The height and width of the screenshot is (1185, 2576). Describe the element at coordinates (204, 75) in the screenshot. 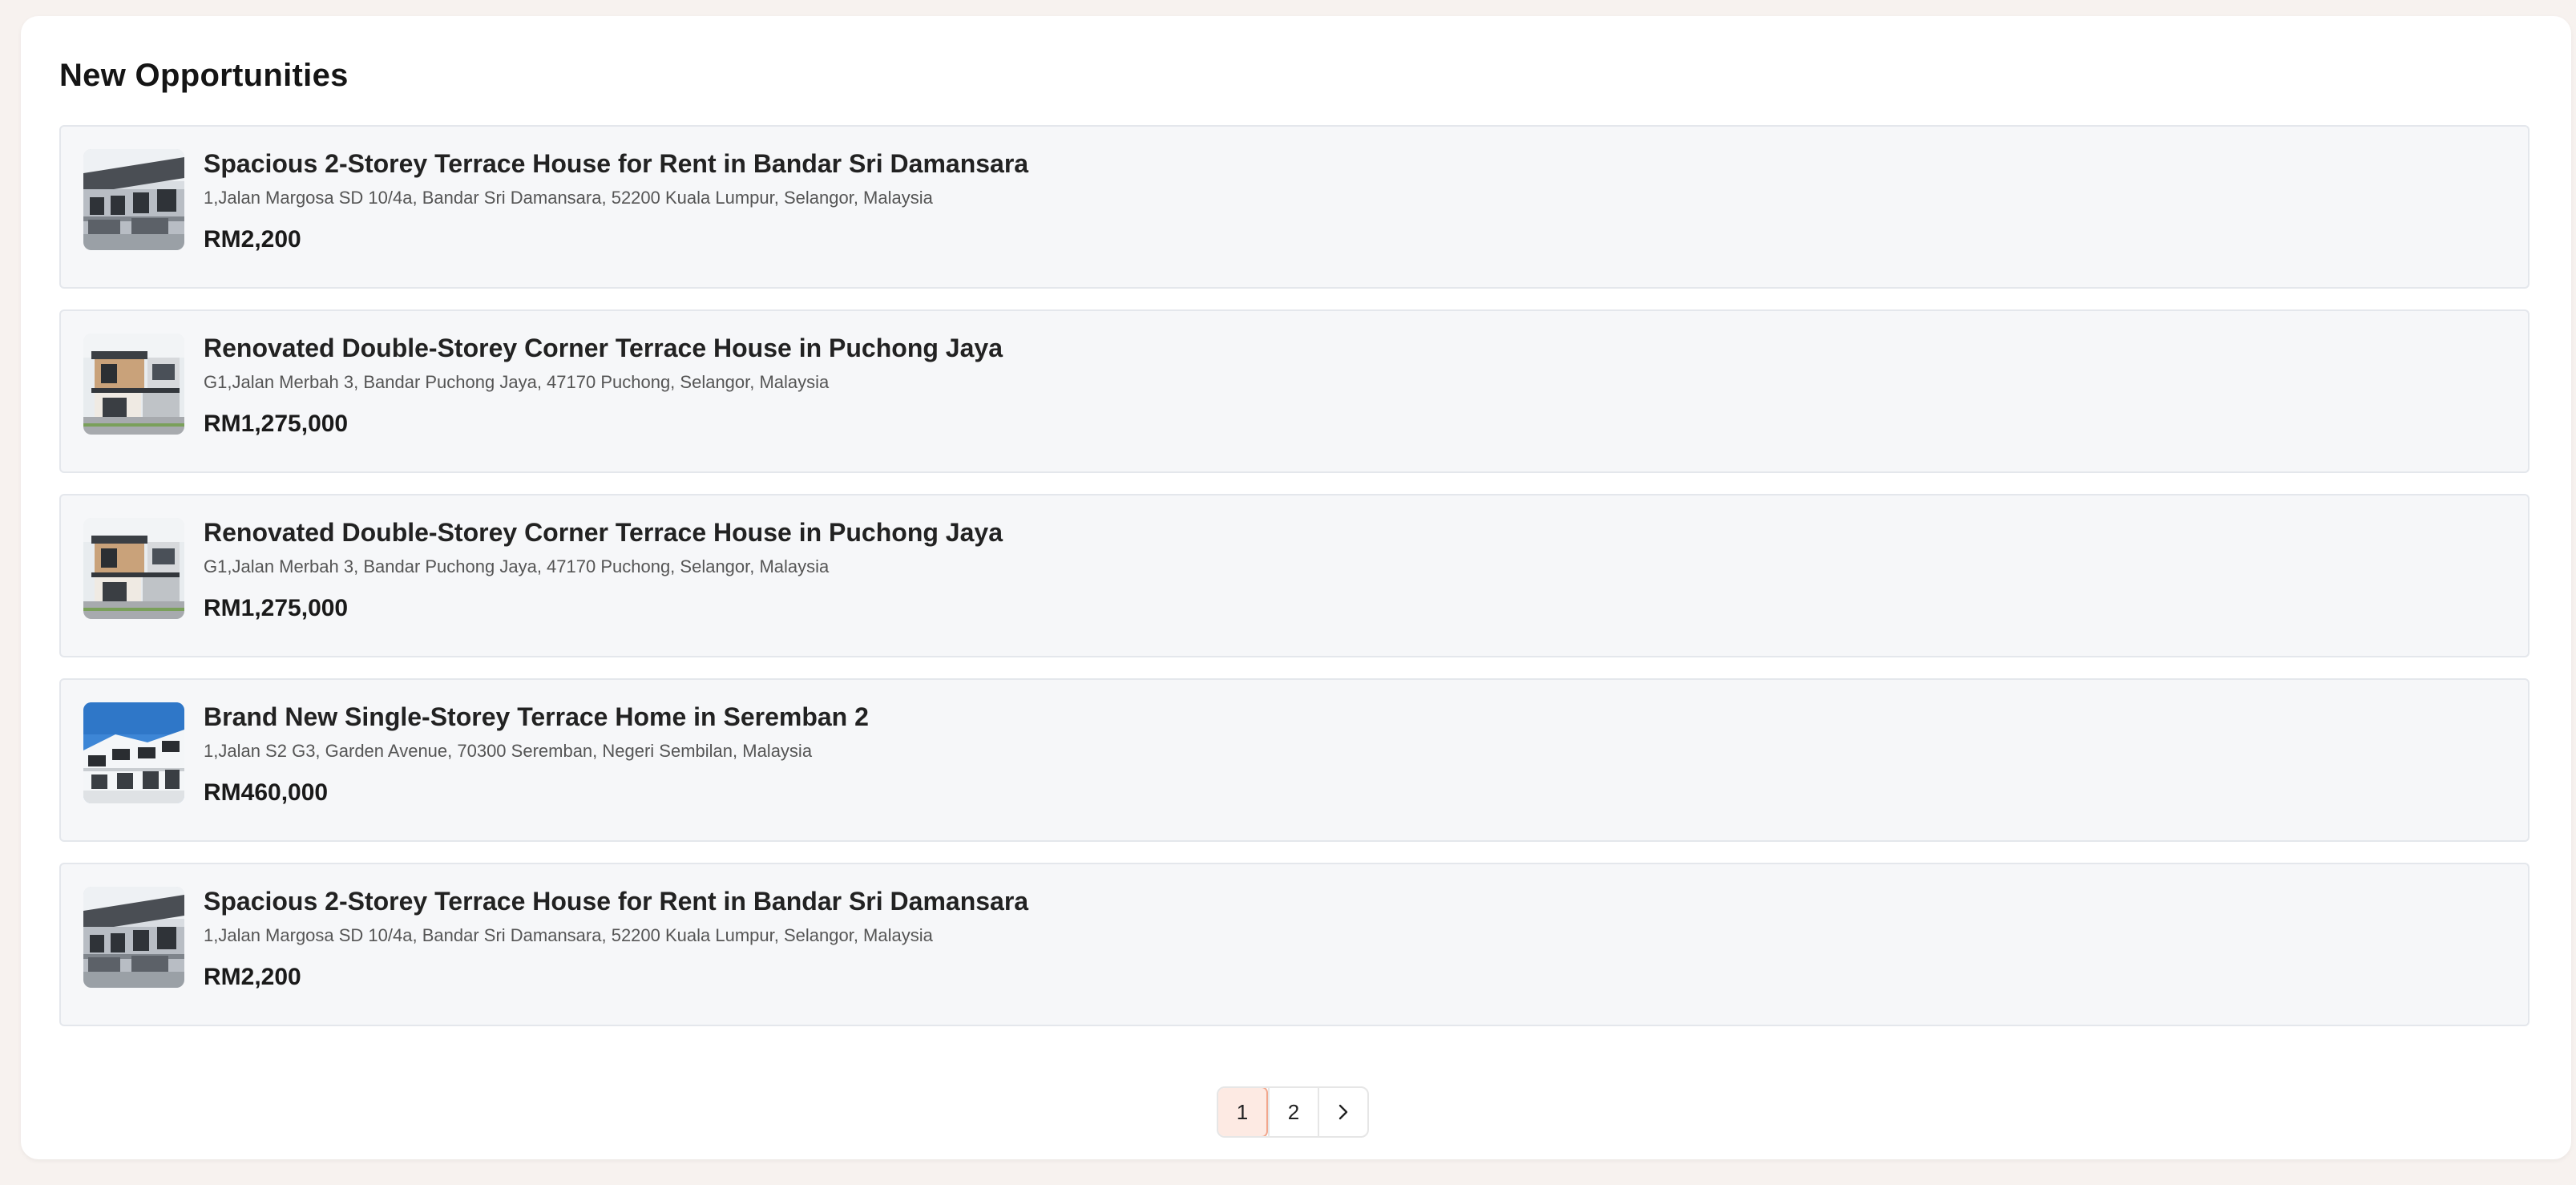

I see `section-title: New Opportunities` at that location.